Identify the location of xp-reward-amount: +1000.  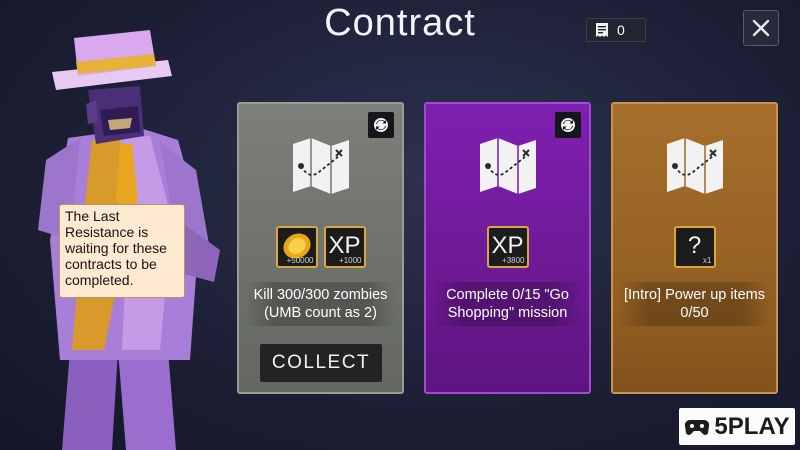
(350, 260).